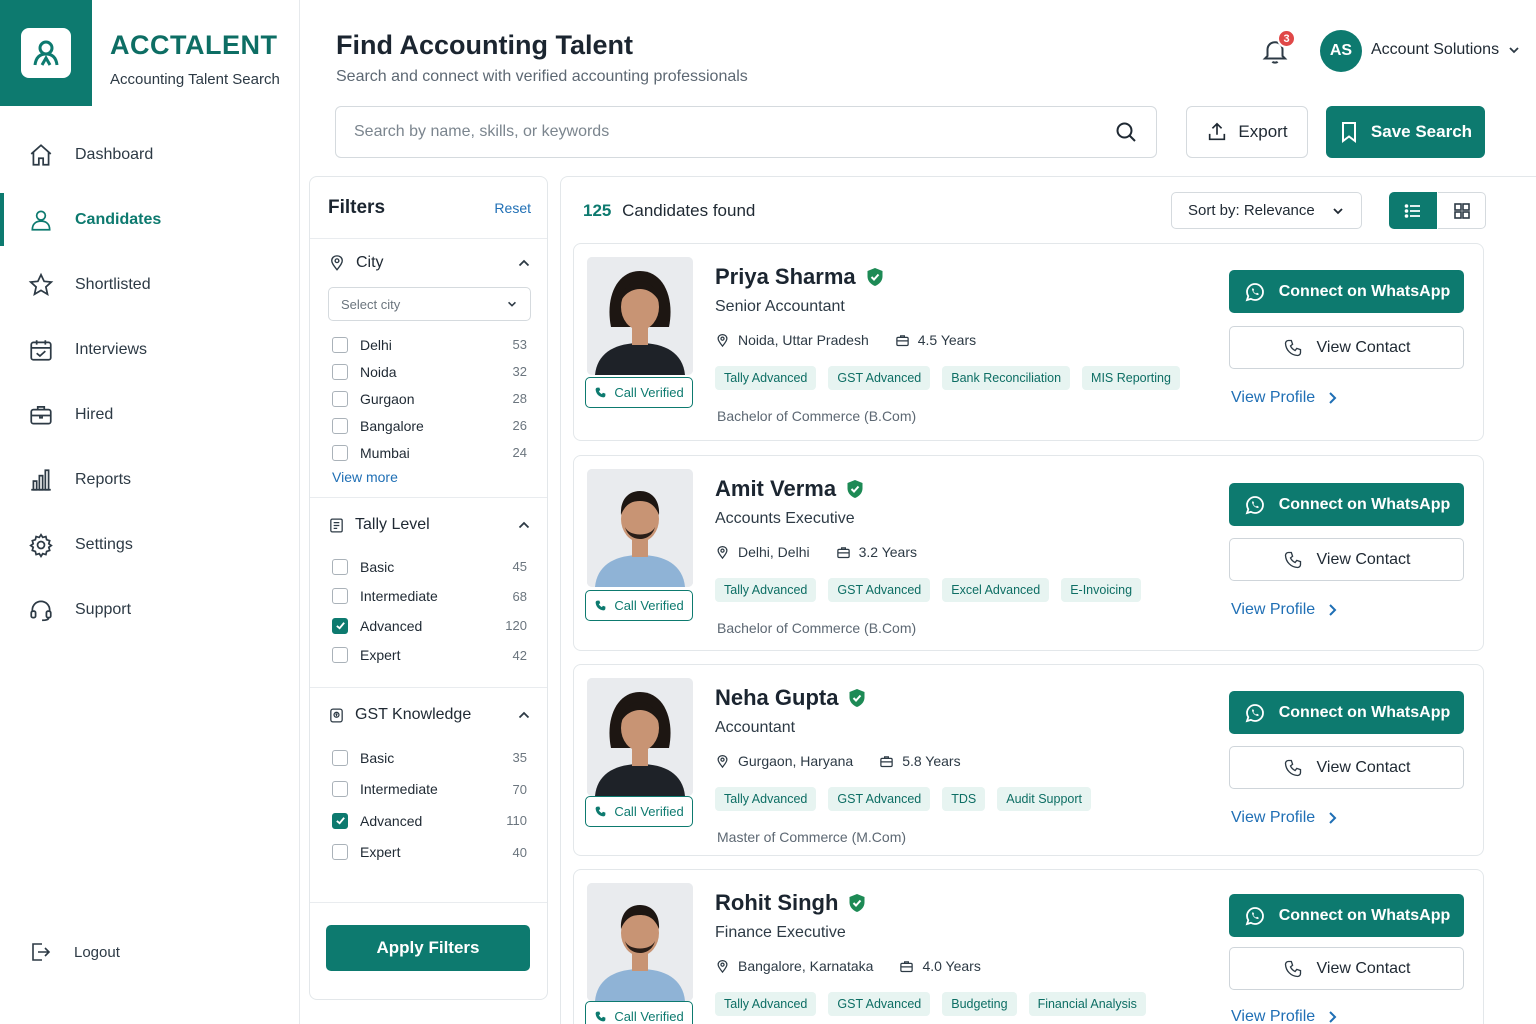 The width and height of the screenshot is (1536, 1024). Describe the element at coordinates (429, 304) in the screenshot. I see `city-select: Select city` at that location.